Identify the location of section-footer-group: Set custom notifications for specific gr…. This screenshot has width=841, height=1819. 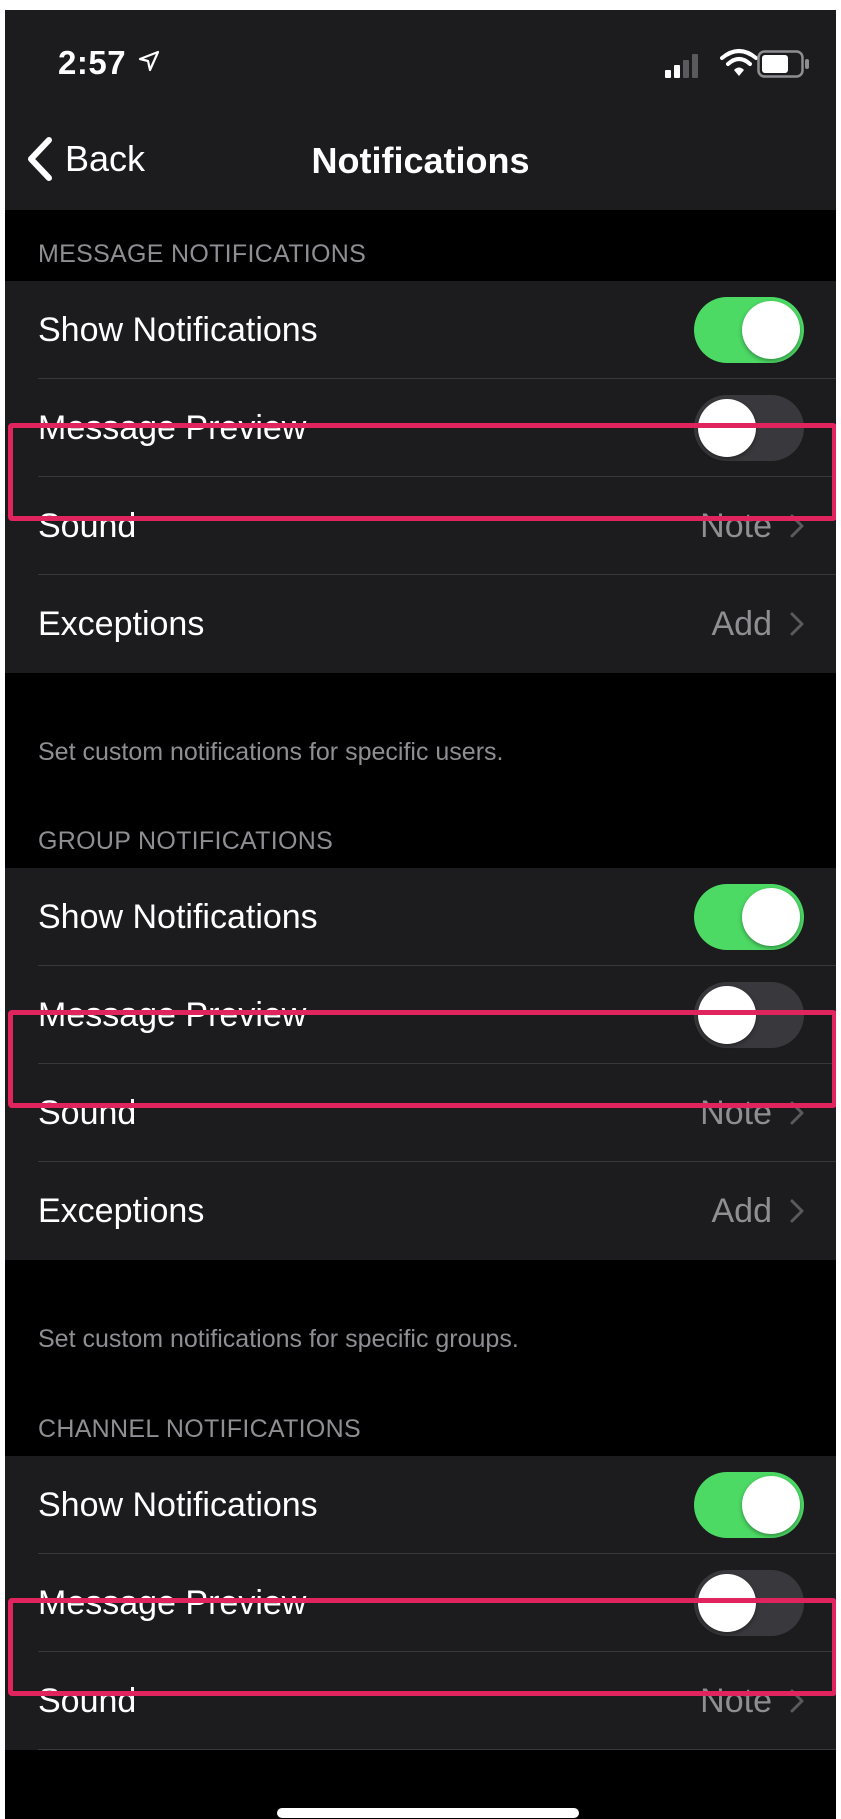
(278, 1339).